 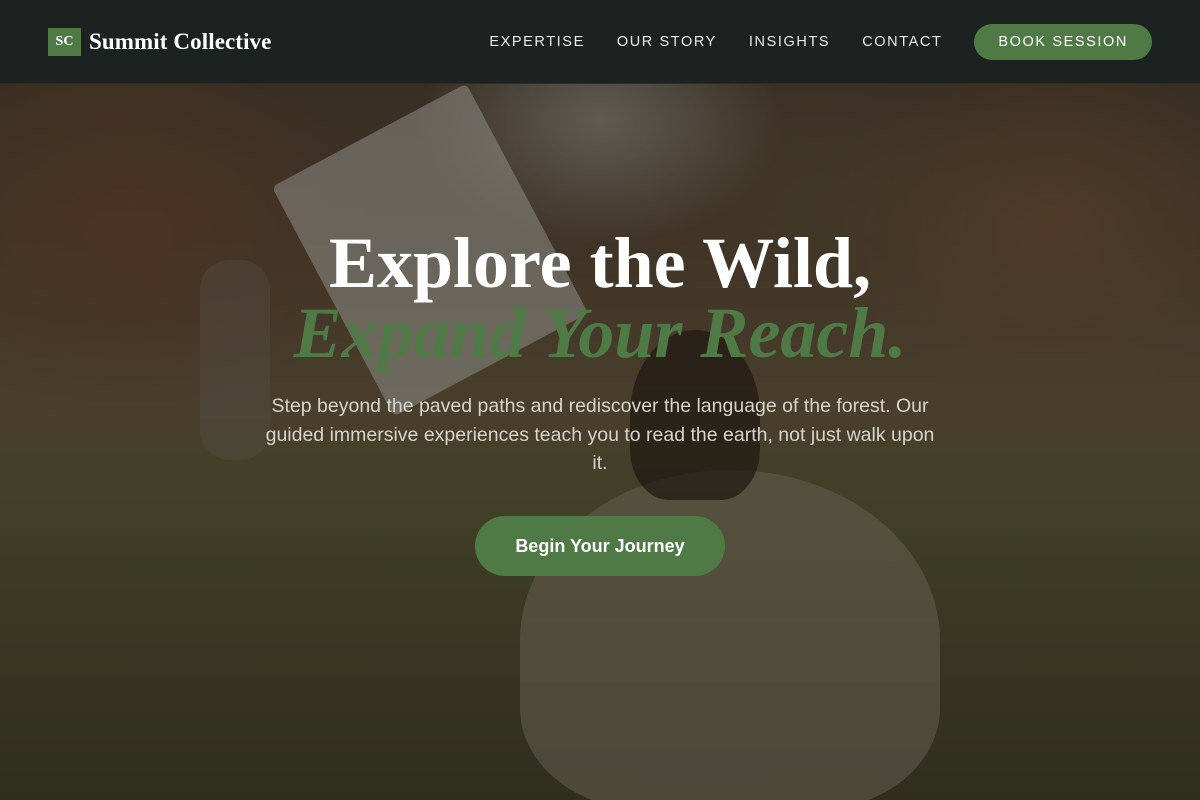 I want to click on brand-name: Summit Collective, so click(x=180, y=41).